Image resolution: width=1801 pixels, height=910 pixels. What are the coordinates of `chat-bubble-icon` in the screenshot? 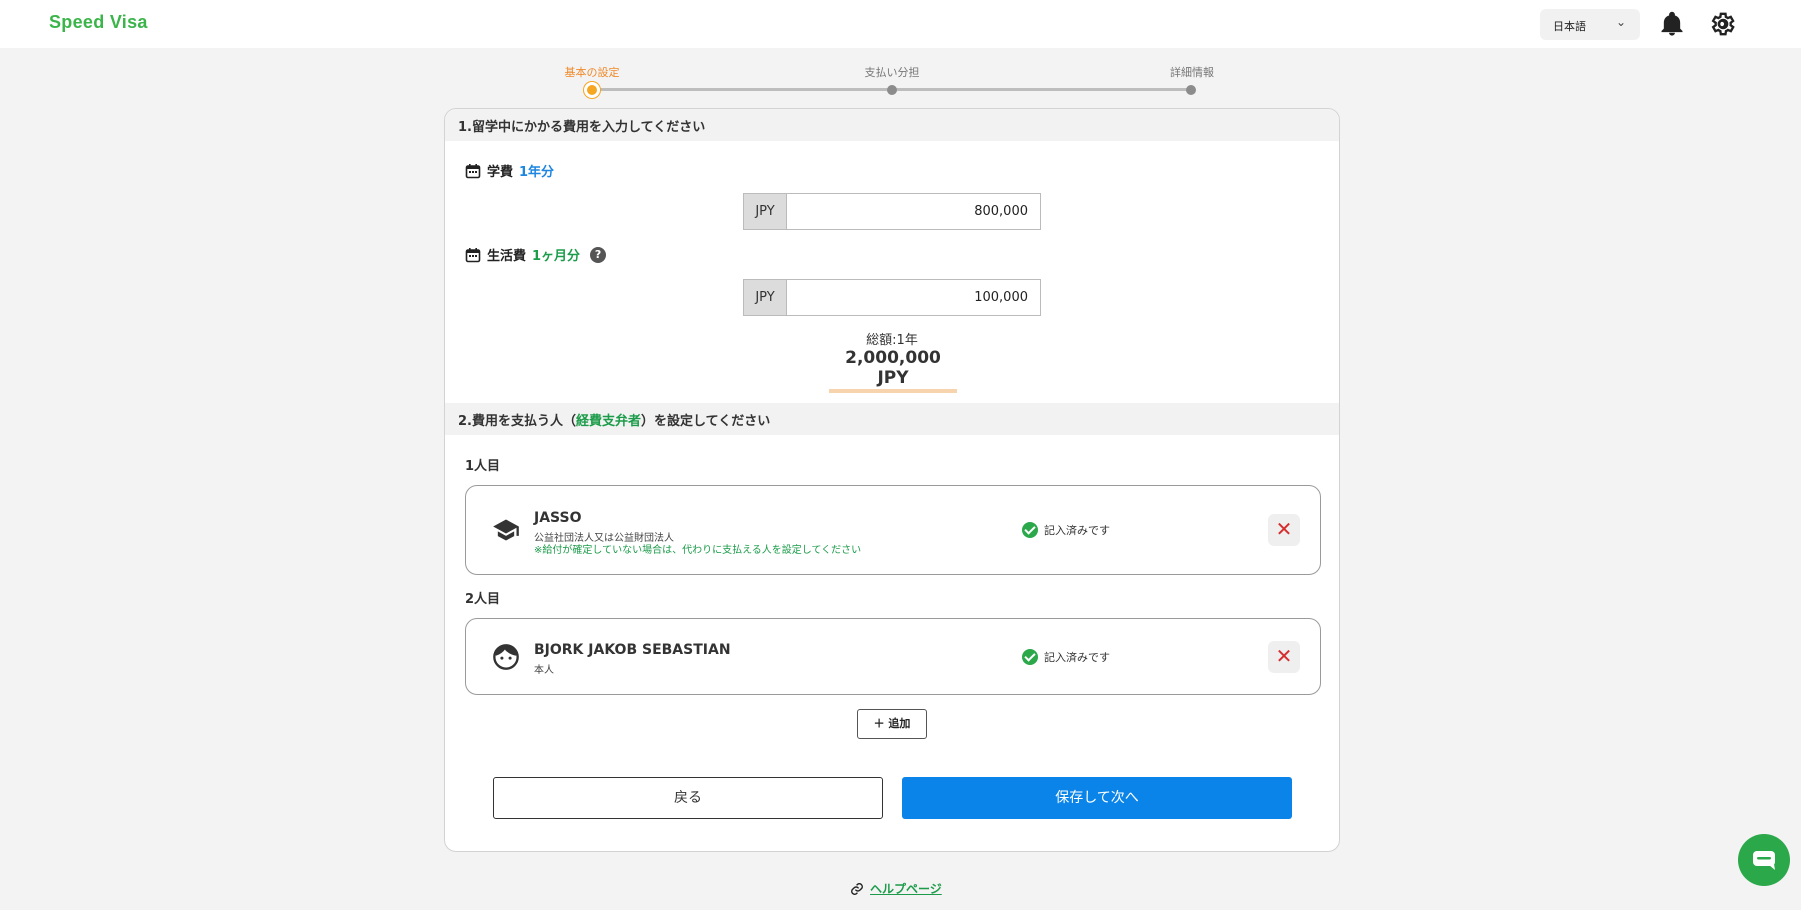 It's located at (1764, 860).